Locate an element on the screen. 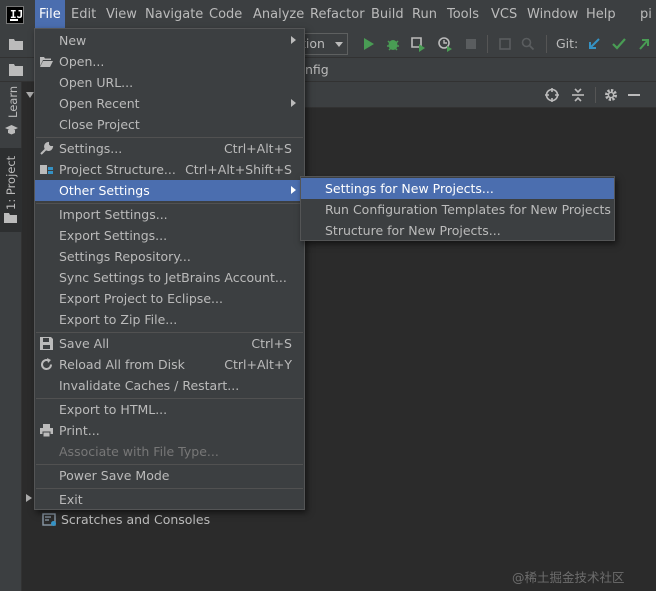 The width and height of the screenshot is (656, 591). menu-item-label: Open Recent is located at coordinates (99, 103).